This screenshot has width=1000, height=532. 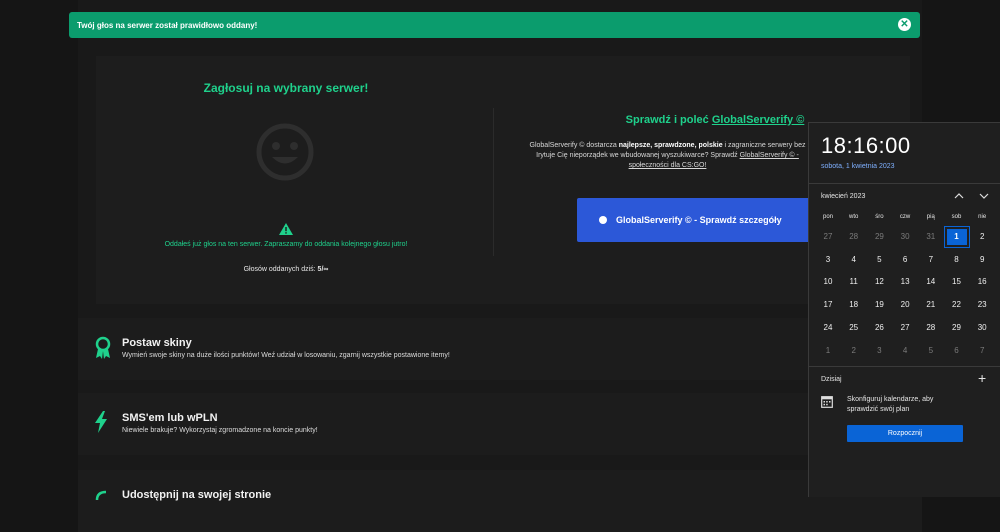 What do you see at coordinates (905, 217) in the screenshot?
I see `weekday-3: czw` at bounding box center [905, 217].